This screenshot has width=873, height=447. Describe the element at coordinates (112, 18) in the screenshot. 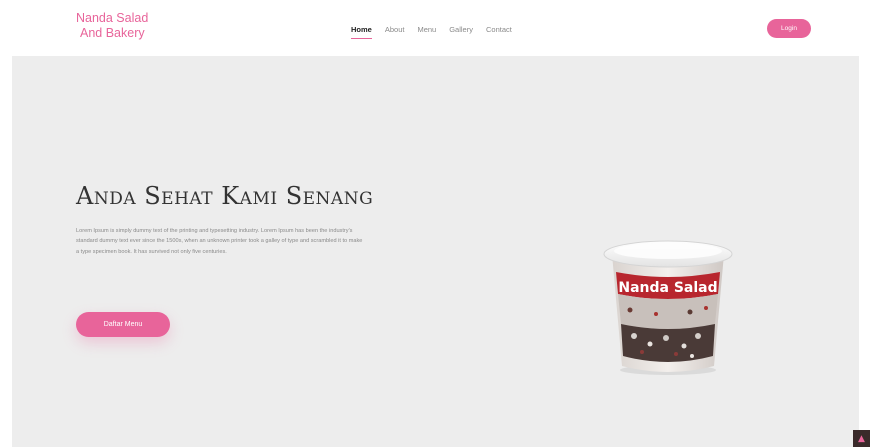

I see `brand-line-1: Nanda Salad` at that location.